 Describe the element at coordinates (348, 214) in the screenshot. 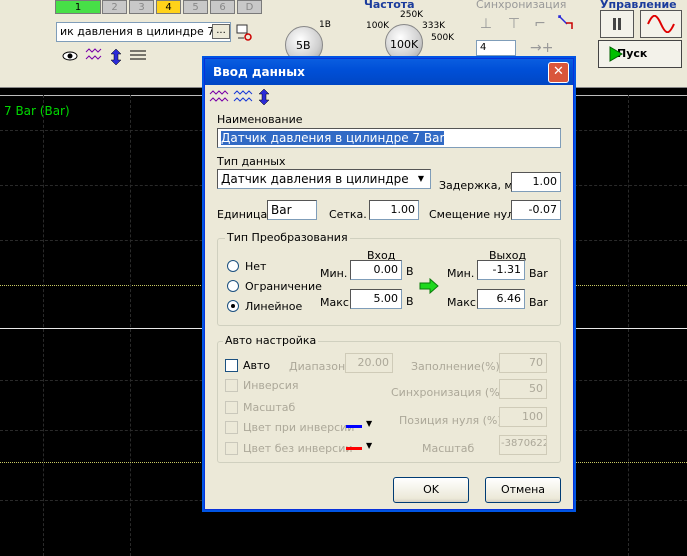

I see `grid-label: Сетка.` at that location.